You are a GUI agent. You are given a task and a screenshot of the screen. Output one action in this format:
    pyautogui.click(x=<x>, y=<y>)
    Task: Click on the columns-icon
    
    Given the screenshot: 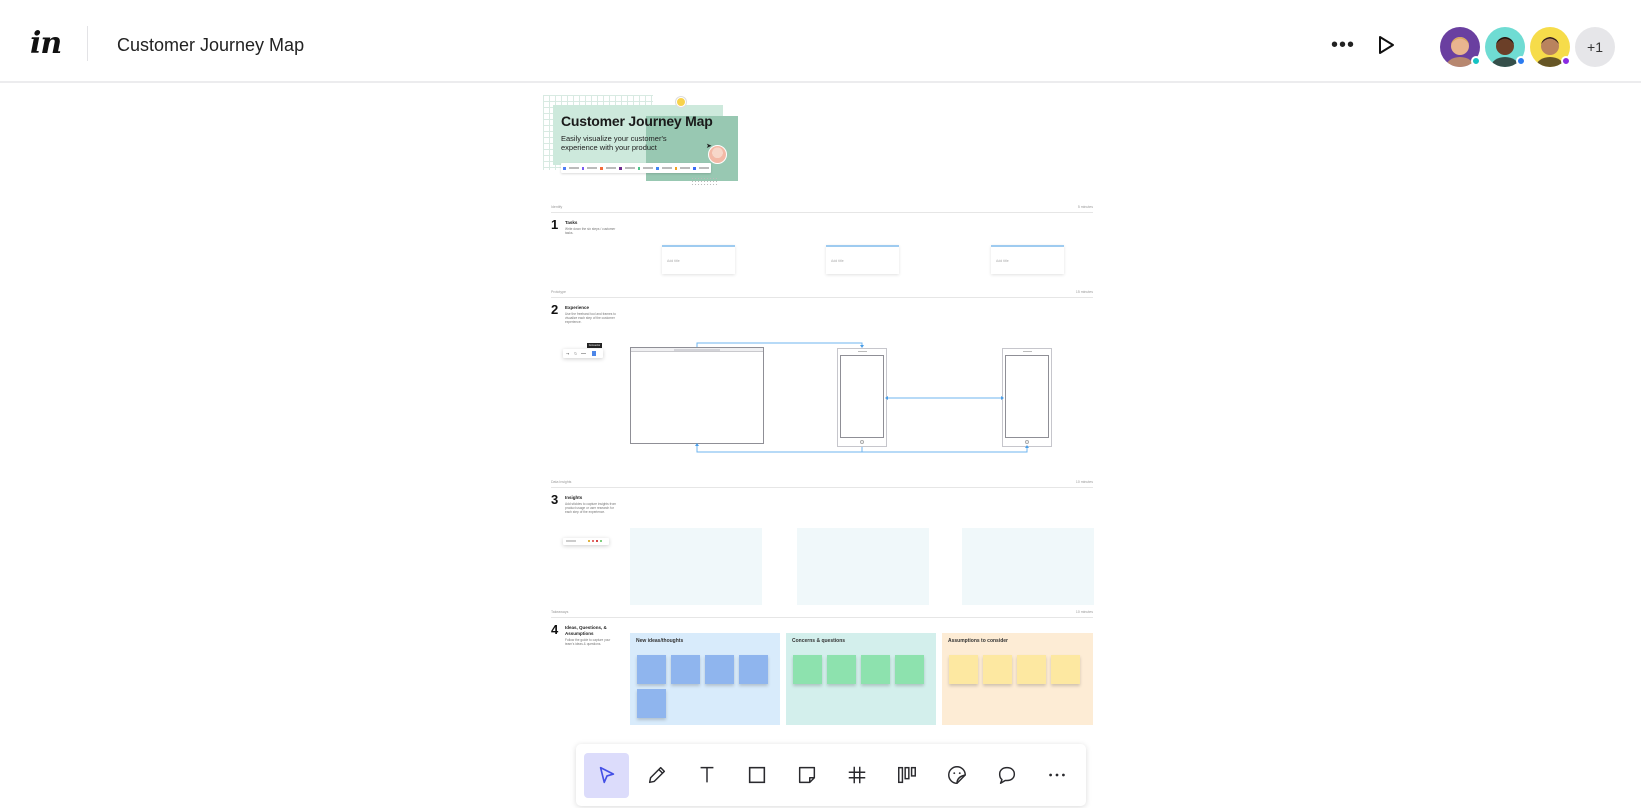 What is the action you would take?
    pyautogui.click(x=906, y=775)
    